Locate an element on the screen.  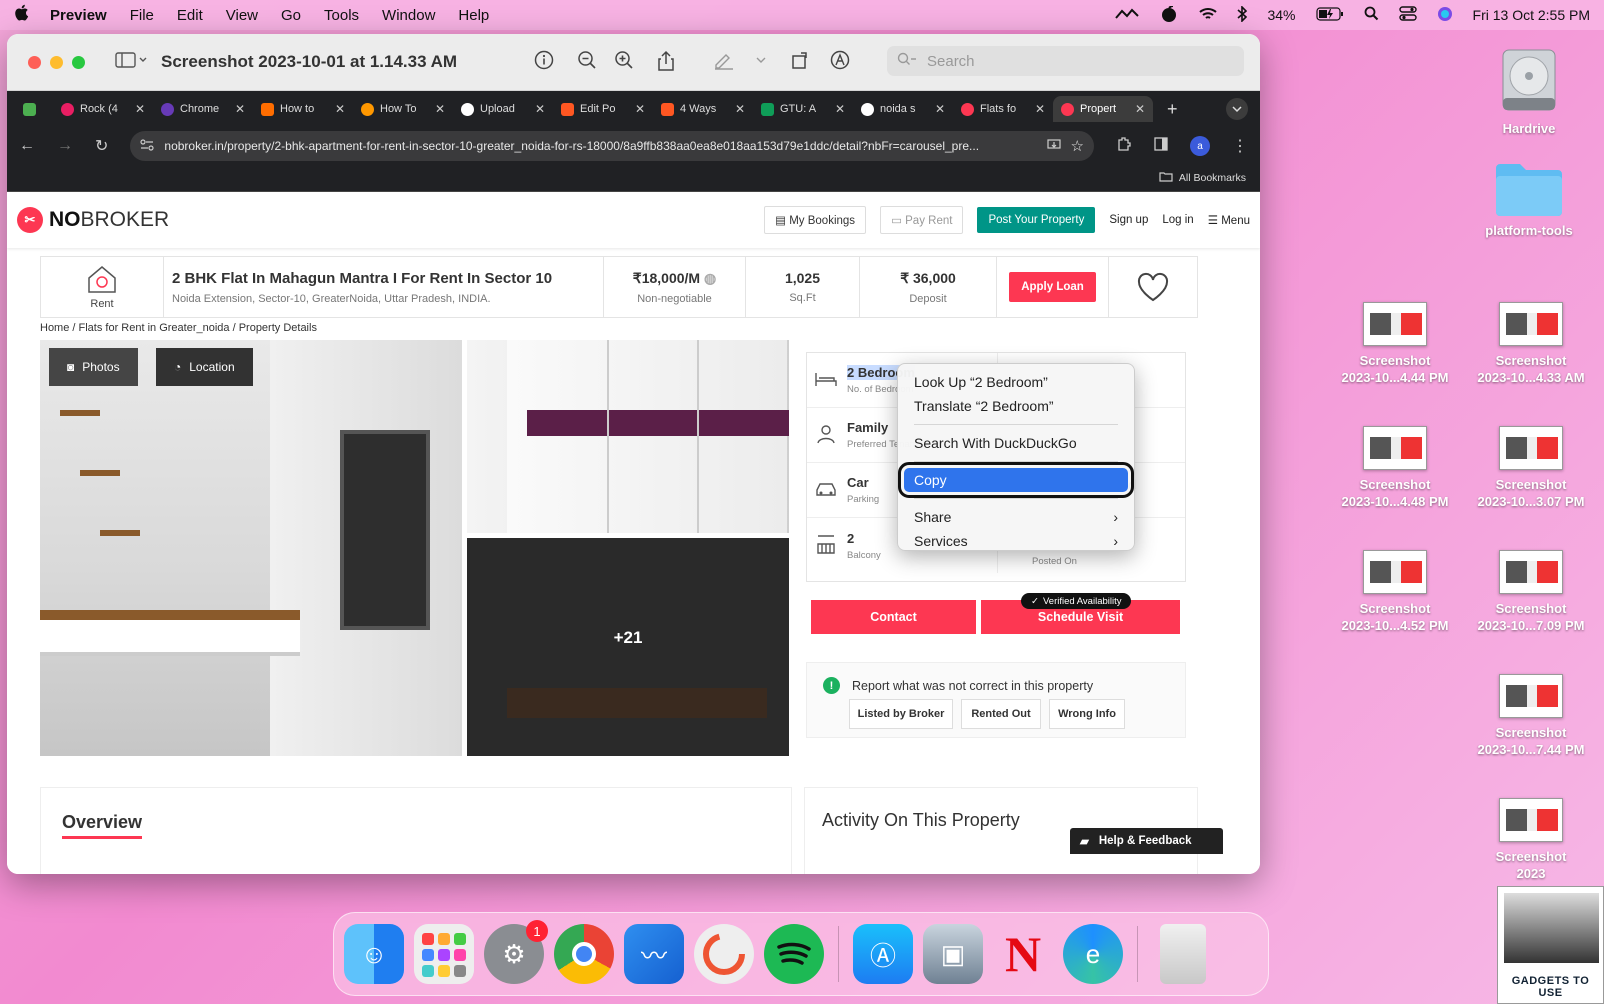
pay-rent-button: ▭ Pay Rent is located at coordinates (922, 220).